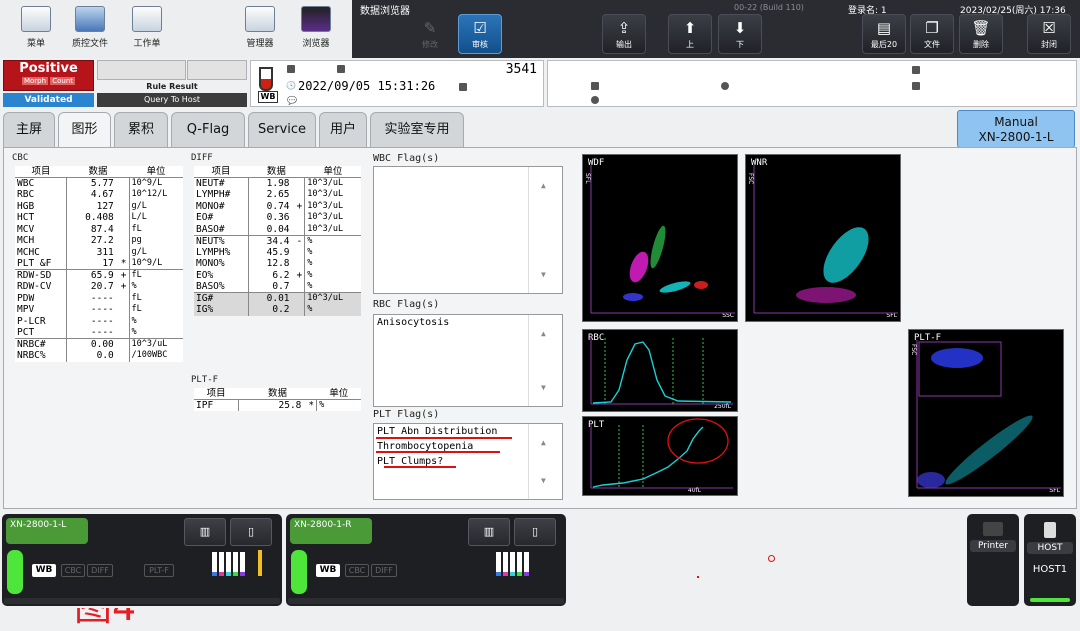 Image resolution: width=1080 pixels, height=631 pixels. Describe the element at coordinates (99, 252) in the screenshot. I see `table-row: MCHC 311 g/L` at that location.